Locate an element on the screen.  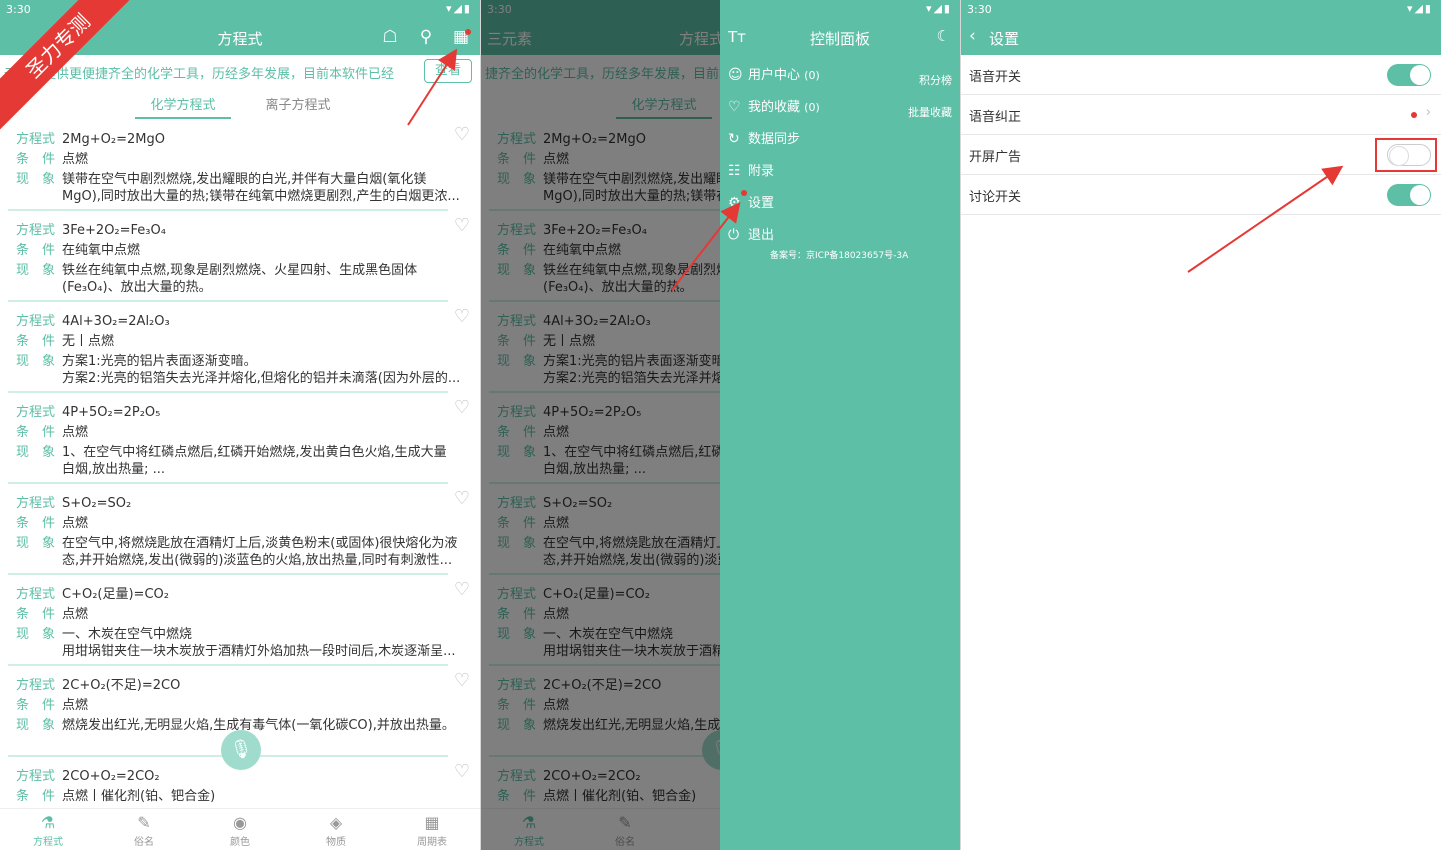
status-bar: 3:30 ▾◢▮ is located at coordinates (1201, 10).